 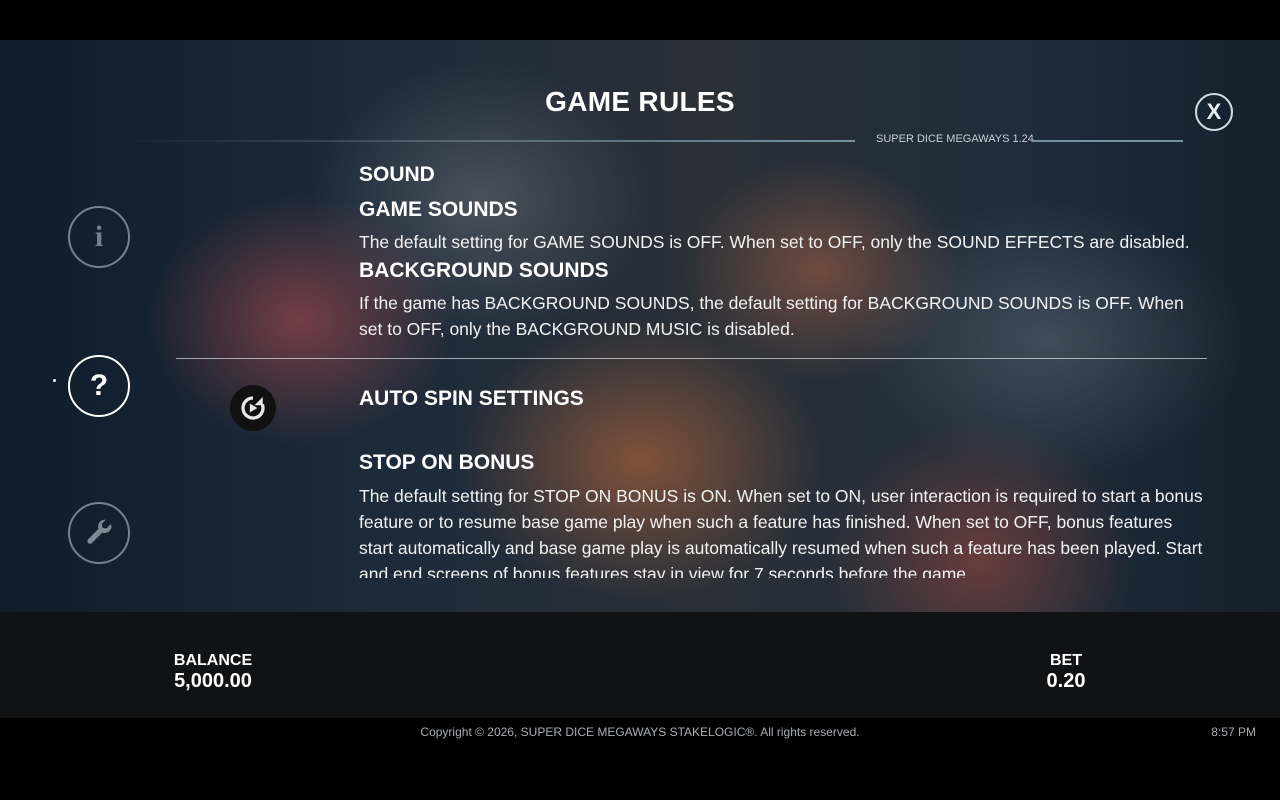 What do you see at coordinates (955, 139) in the screenshot?
I see `version-label: SUPER DICE MEGAWAYS 1.24` at bounding box center [955, 139].